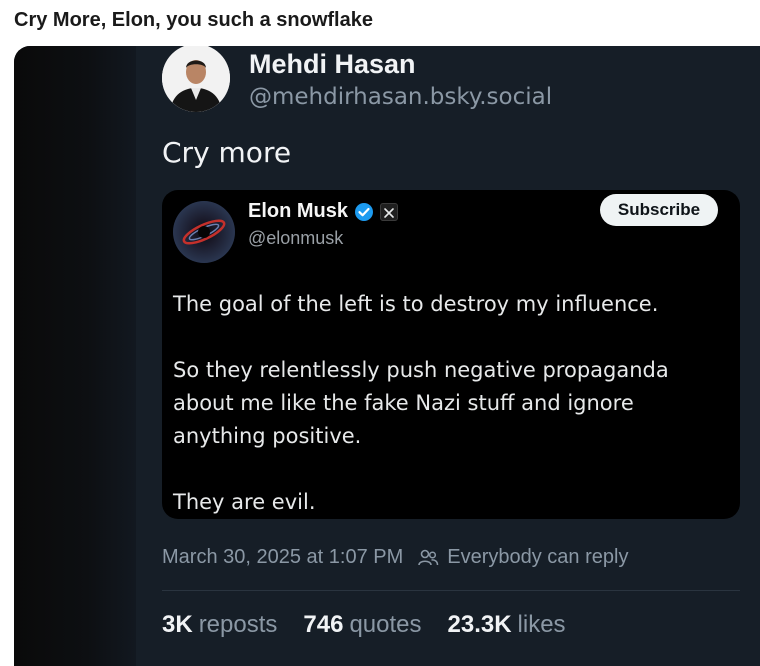 Image resolution: width=760 pixels, height=666 pixels. Describe the element at coordinates (196, 79) in the screenshot. I see `author-avatar` at that location.